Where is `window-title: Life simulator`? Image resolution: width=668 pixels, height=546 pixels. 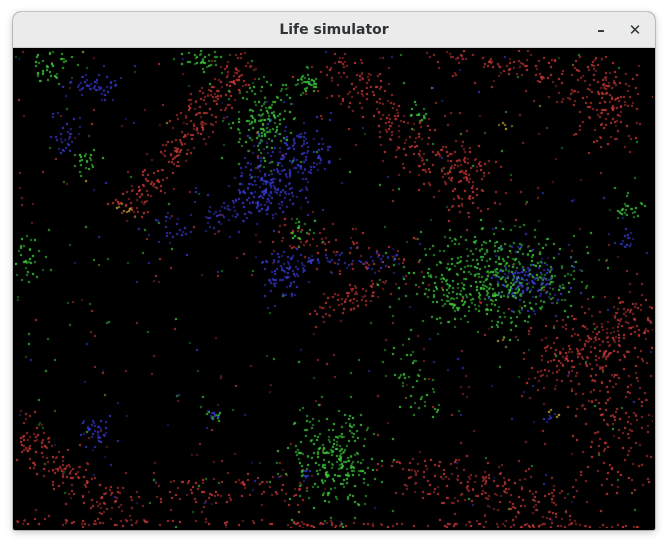
window-title: Life simulator is located at coordinates (334, 30).